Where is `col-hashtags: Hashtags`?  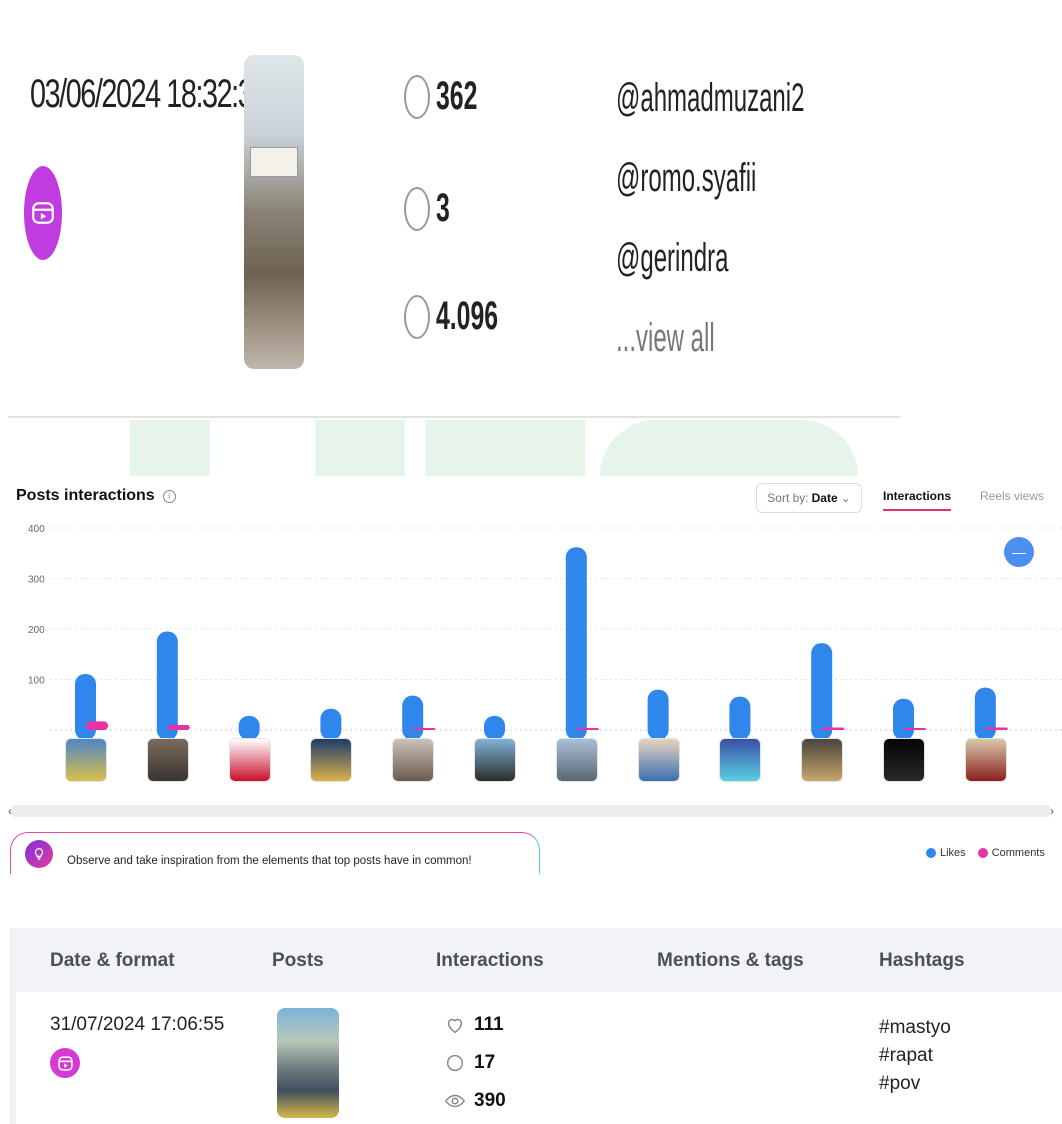
col-hashtags: Hashtags is located at coordinates (922, 961).